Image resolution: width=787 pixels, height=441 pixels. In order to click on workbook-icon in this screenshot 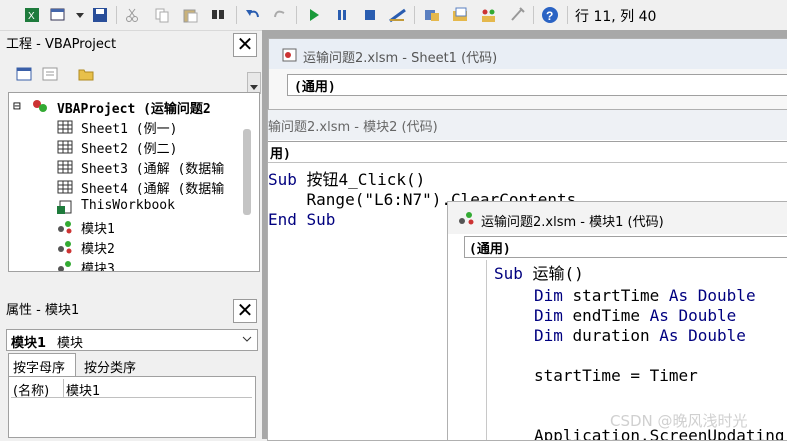, I will do `click(65, 207)`.